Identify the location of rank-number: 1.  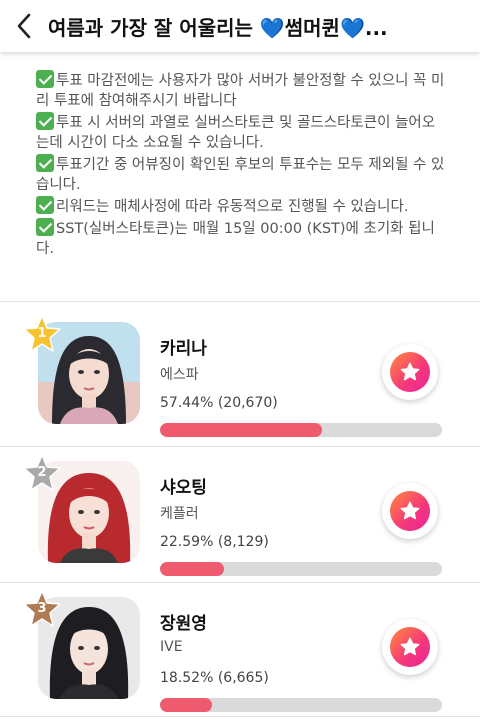
(42, 333).